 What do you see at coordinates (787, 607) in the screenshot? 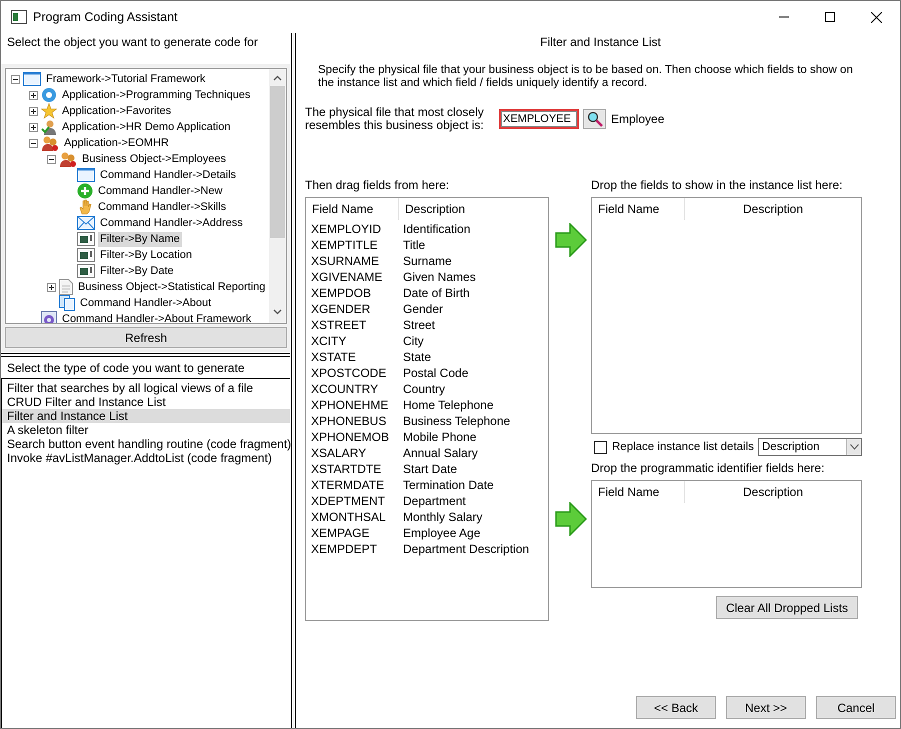
I see `clear-lists-button: Clear All Dropped Lists` at bounding box center [787, 607].